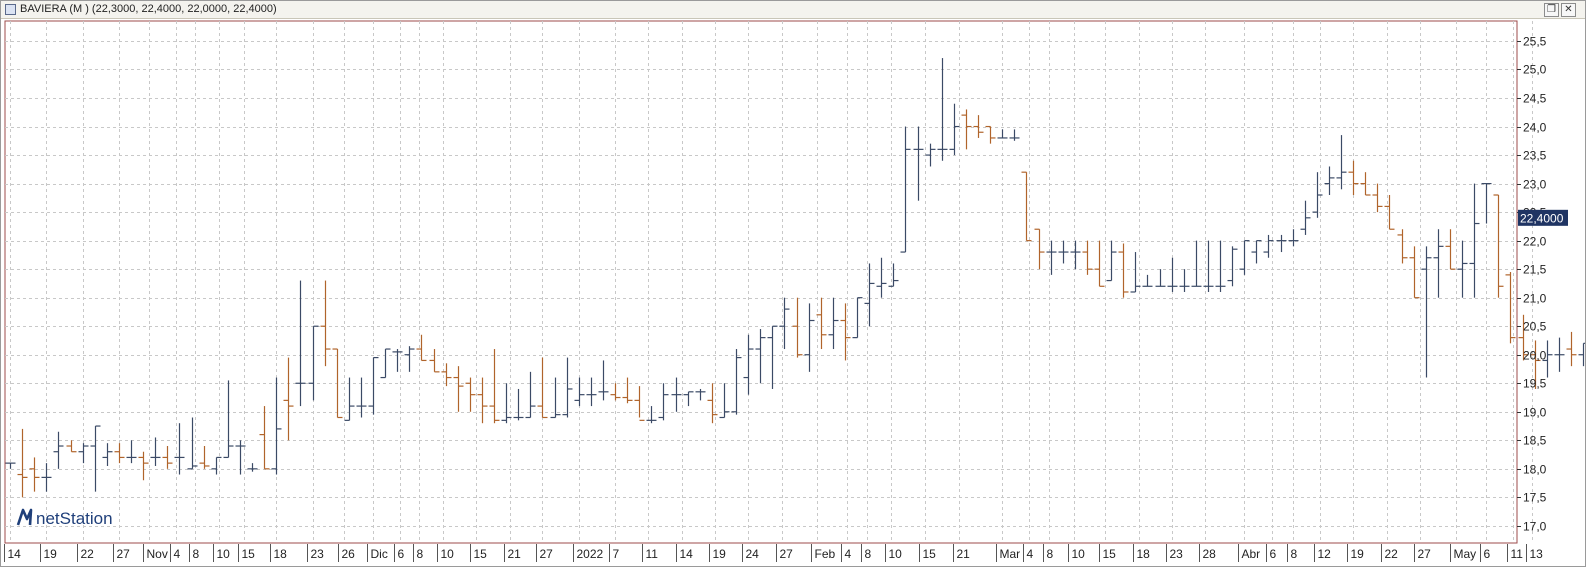  Describe the element at coordinates (1465, 554) in the screenshot. I see `x-tick-label: May` at that location.